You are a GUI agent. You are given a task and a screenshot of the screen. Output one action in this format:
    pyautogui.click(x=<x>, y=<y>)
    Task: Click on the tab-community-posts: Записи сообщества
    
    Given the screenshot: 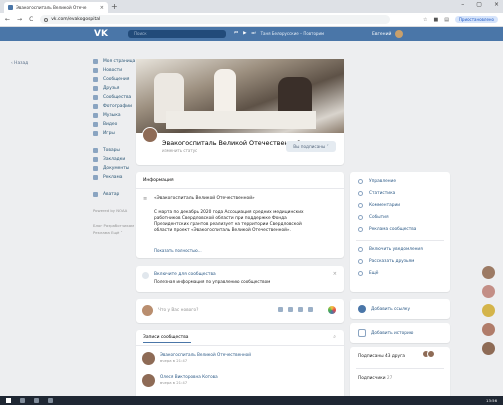 What is the action you would take?
    pyautogui.click(x=165, y=337)
    